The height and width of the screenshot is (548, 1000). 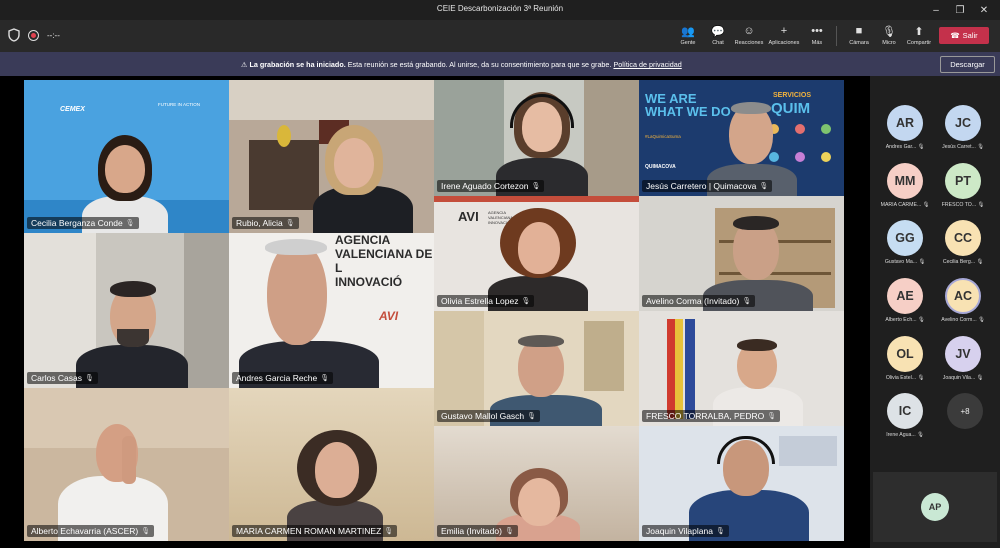 I want to click on phone-hangup-icon: ☎, so click(x=955, y=35).